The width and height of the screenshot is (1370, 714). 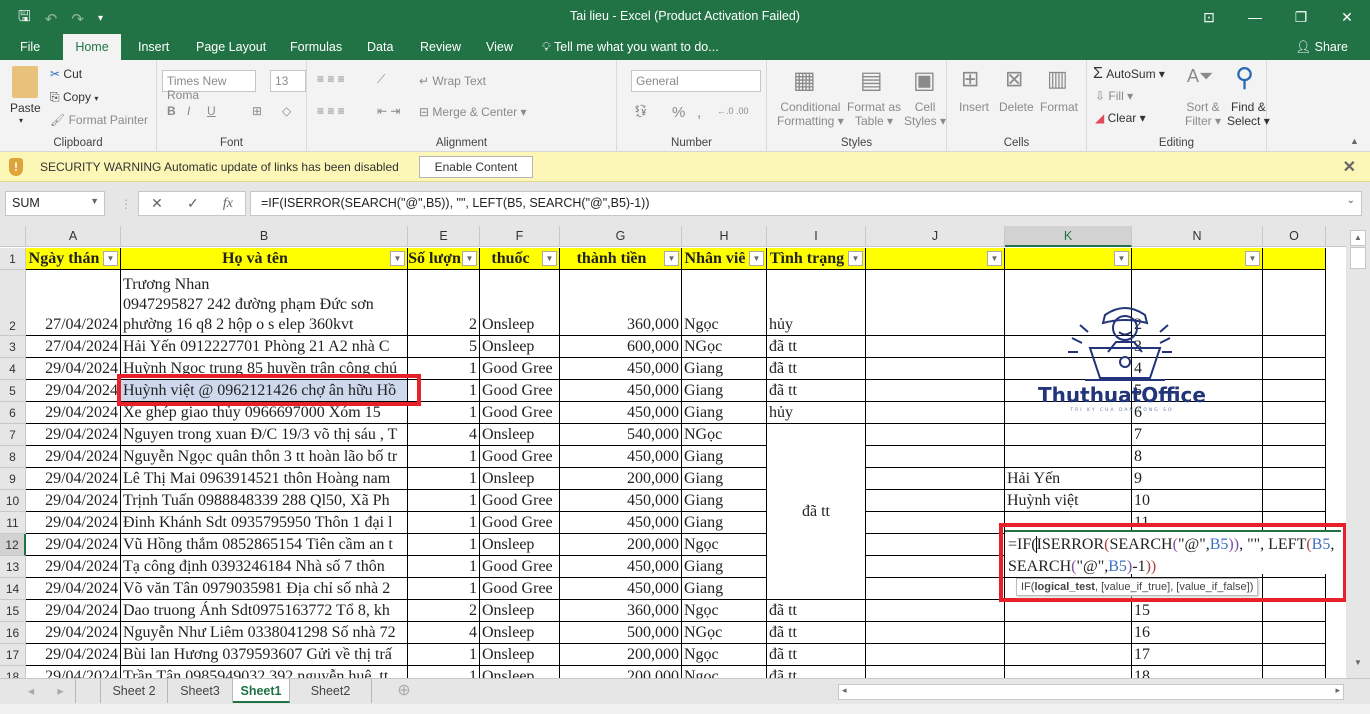 What do you see at coordinates (520, 589) in the screenshot?
I see `cell-f14: Good Gree` at bounding box center [520, 589].